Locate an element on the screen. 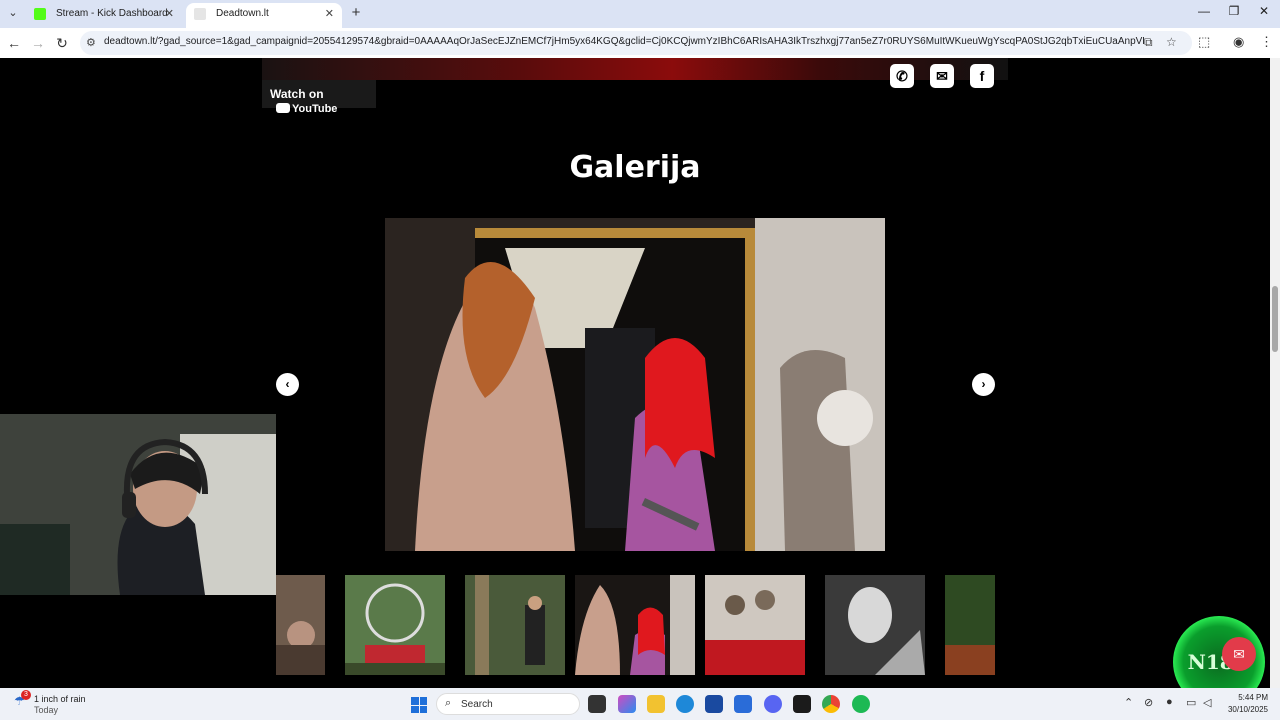 The width and height of the screenshot is (1280, 720). search-placeholder: Search is located at coordinates (477, 704).